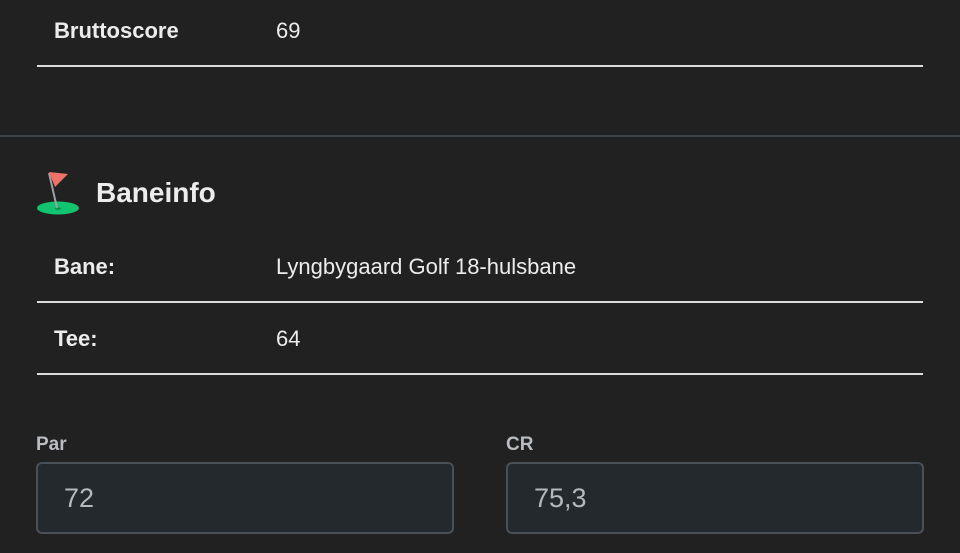  Describe the element at coordinates (288, 30) in the screenshot. I see `row-value: 69` at that location.